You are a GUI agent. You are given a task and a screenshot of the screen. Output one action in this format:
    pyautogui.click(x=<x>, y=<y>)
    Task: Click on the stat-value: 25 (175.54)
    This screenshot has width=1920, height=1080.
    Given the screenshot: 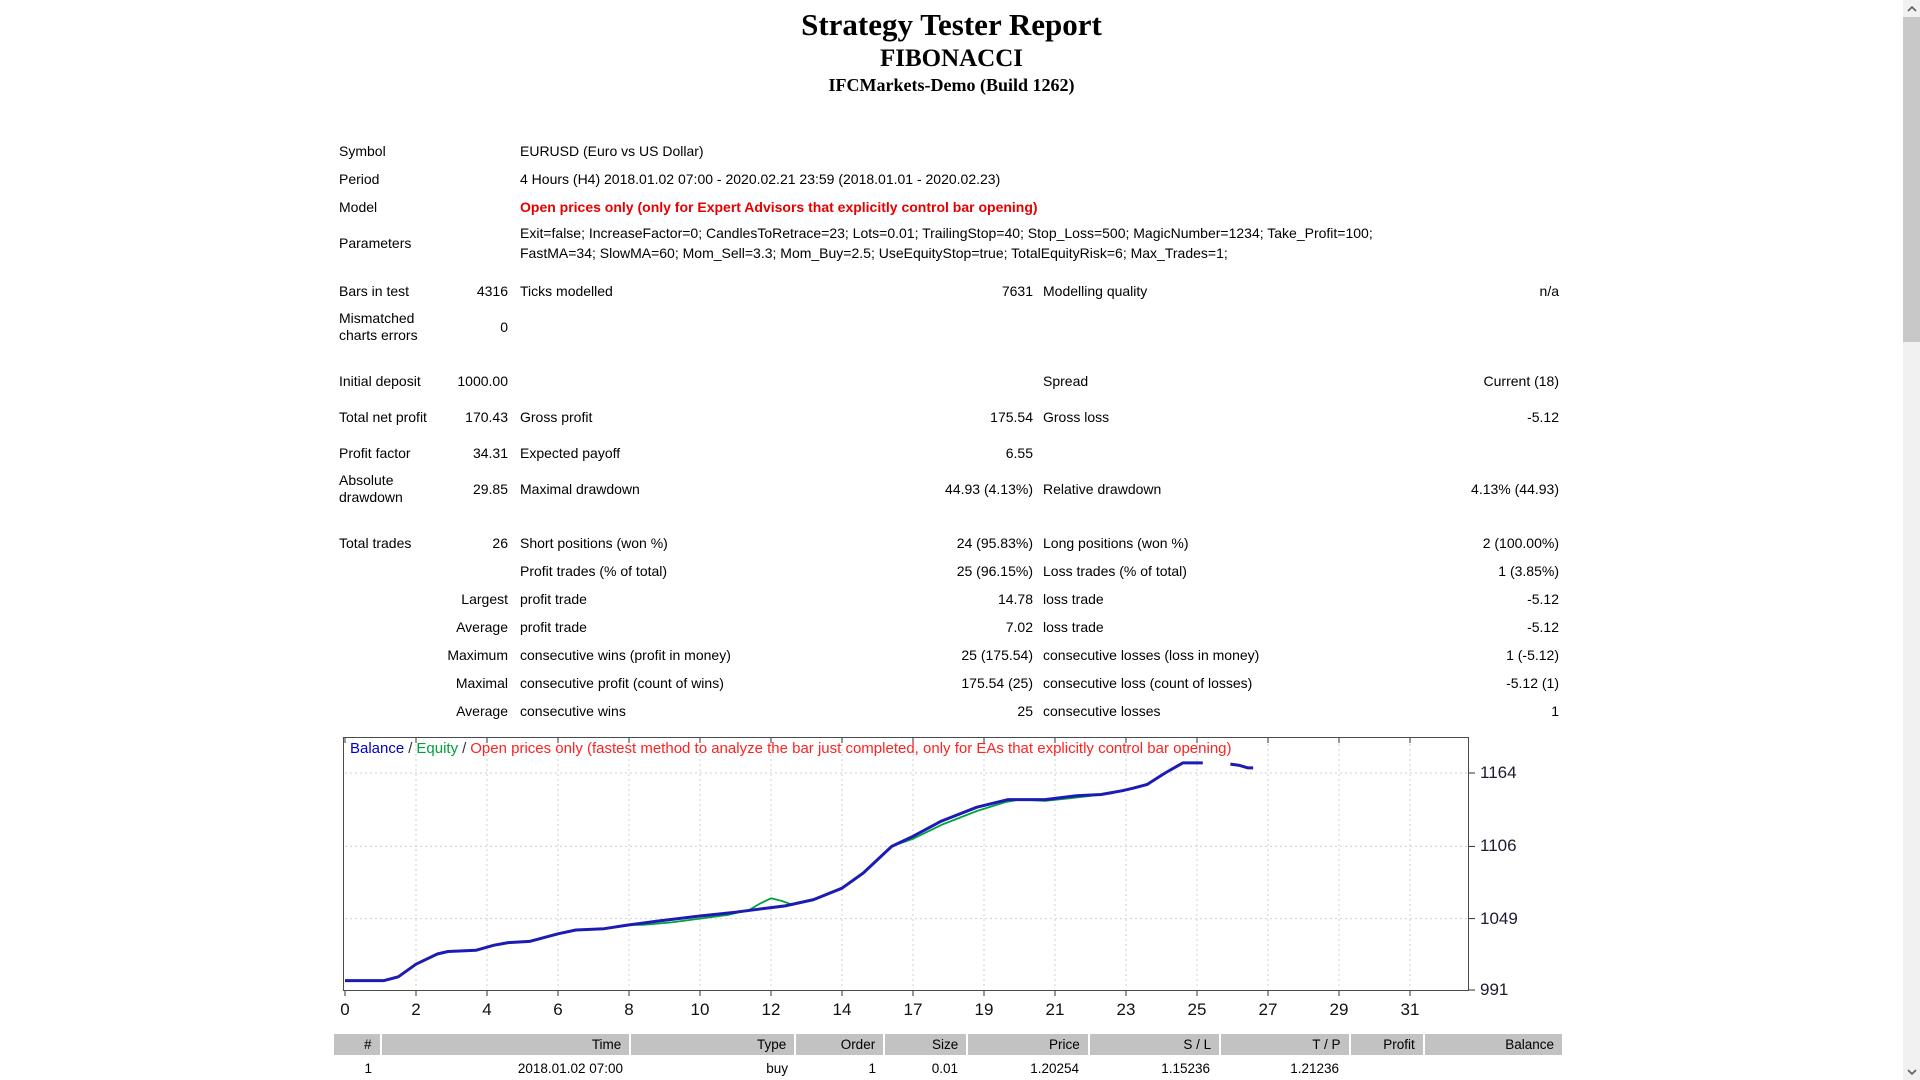 What is the action you would take?
    pyautogui.click(x=997, y=655)
    